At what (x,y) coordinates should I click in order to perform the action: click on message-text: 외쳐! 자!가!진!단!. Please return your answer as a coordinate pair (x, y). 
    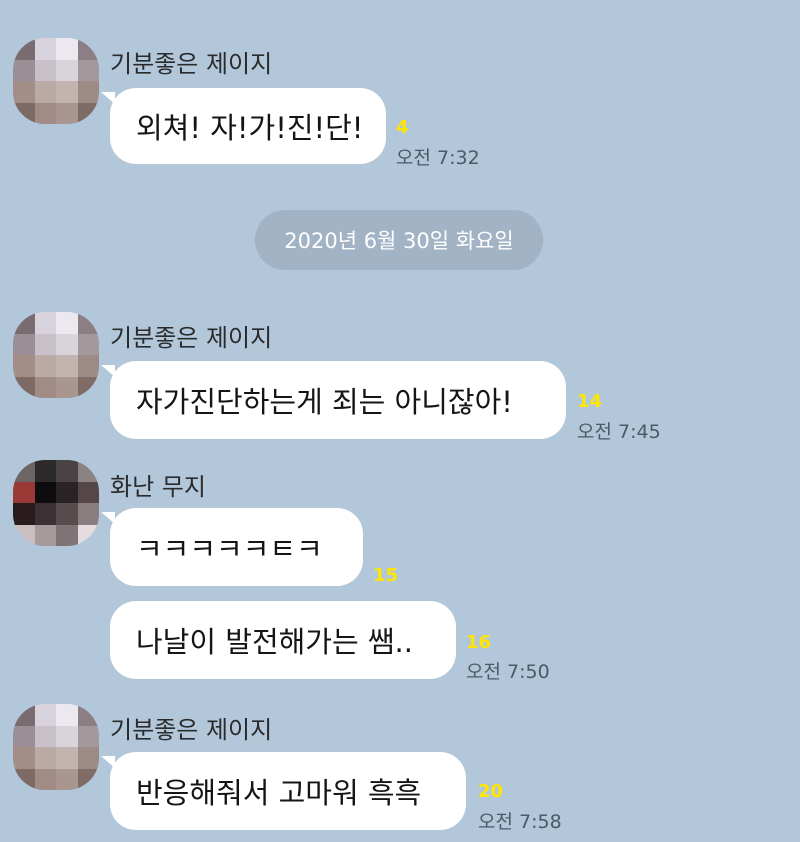
    Looking at the image, I should click on (250, 128).